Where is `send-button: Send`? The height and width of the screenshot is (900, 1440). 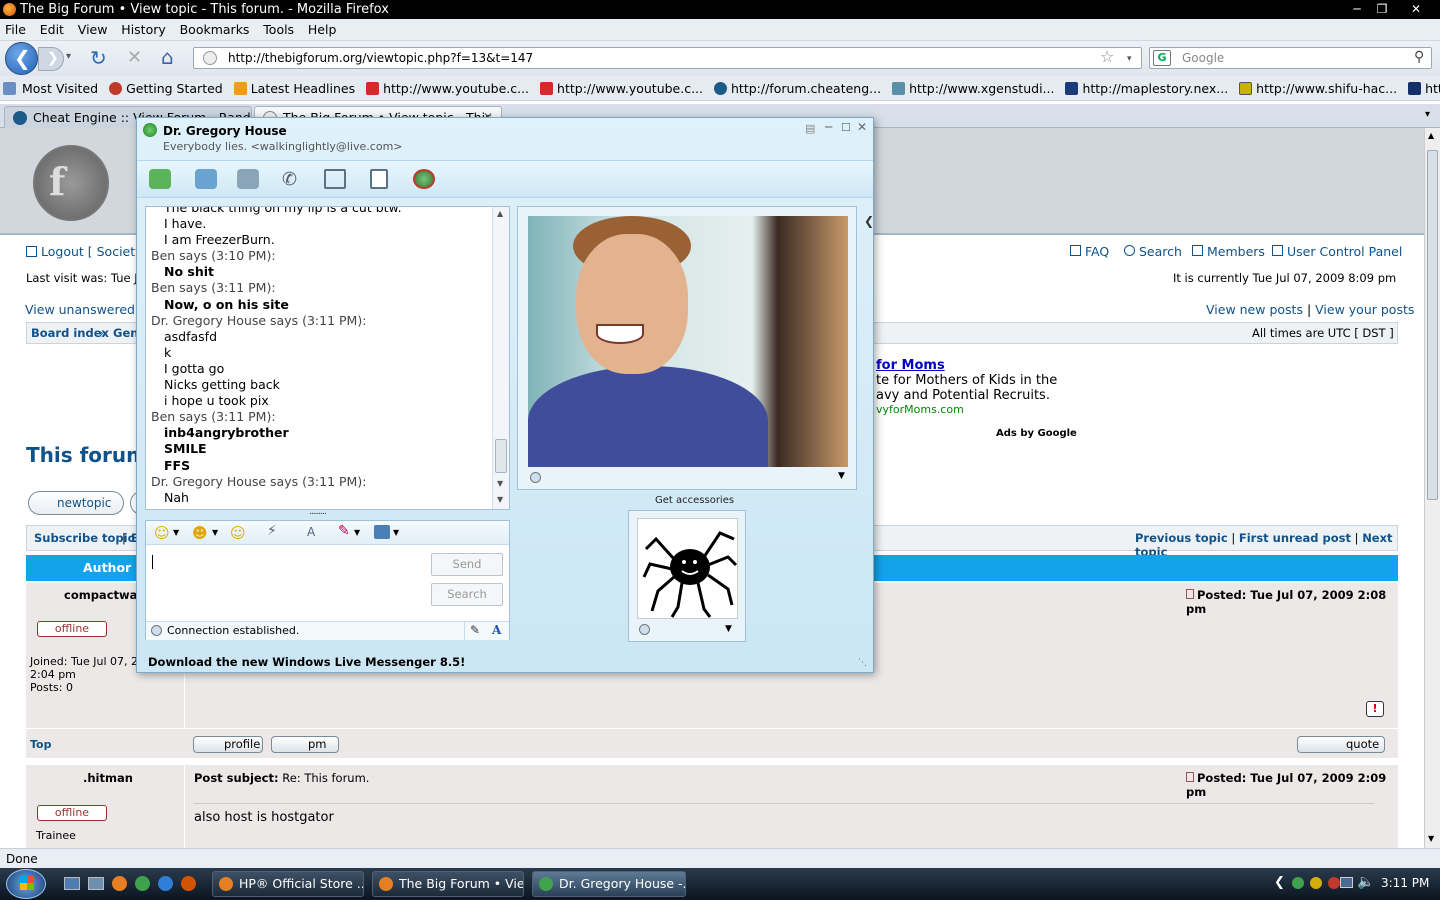
send-button: Send is located at coordinates (467, 564).